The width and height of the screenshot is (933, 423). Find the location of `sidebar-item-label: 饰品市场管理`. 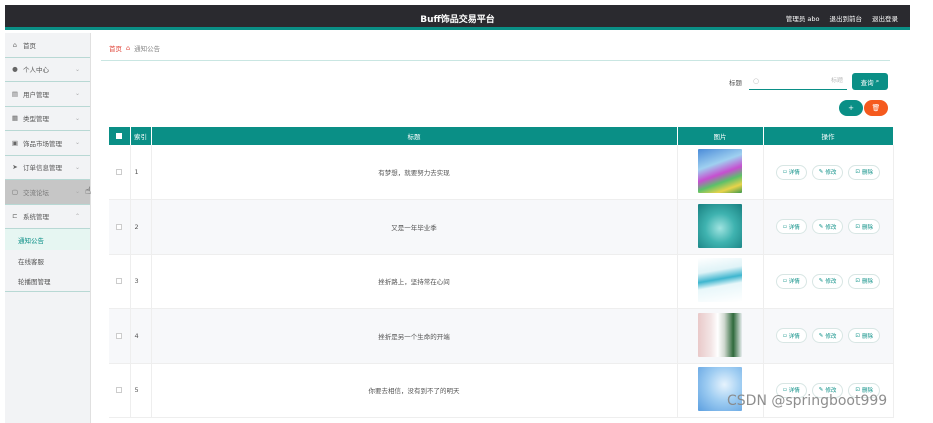

sidebar-item-label: 饰品市场管理 is located at coordinates (42, 143).